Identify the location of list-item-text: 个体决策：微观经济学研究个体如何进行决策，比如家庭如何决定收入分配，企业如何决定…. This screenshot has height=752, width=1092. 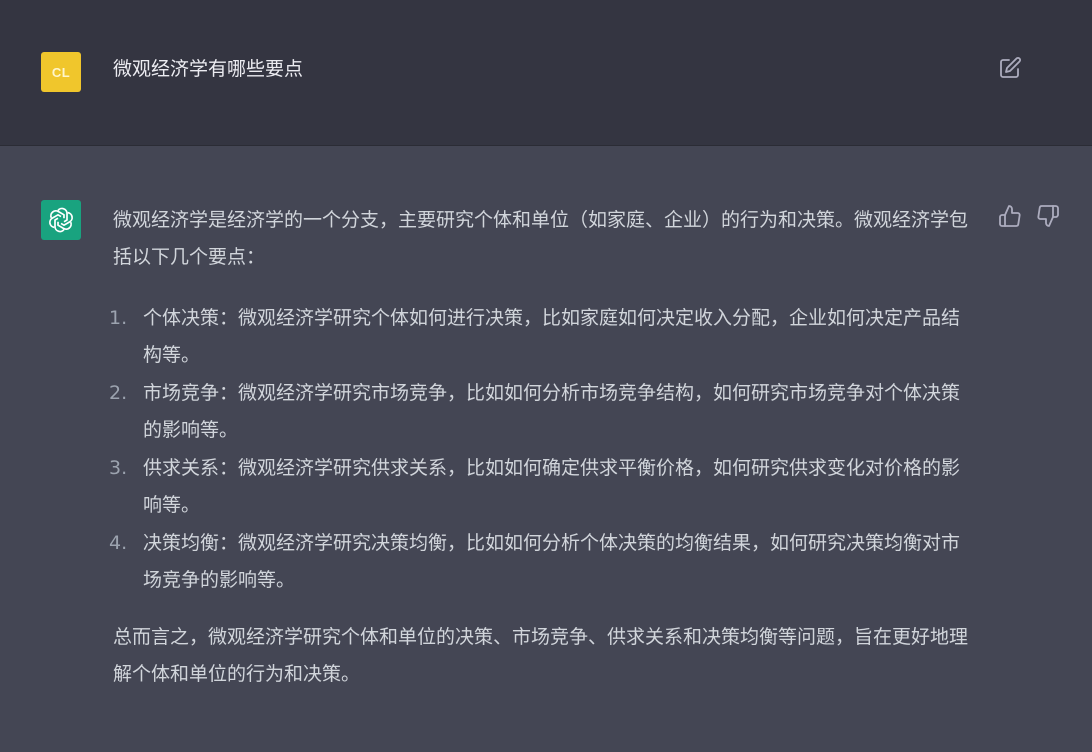
(552, 336).